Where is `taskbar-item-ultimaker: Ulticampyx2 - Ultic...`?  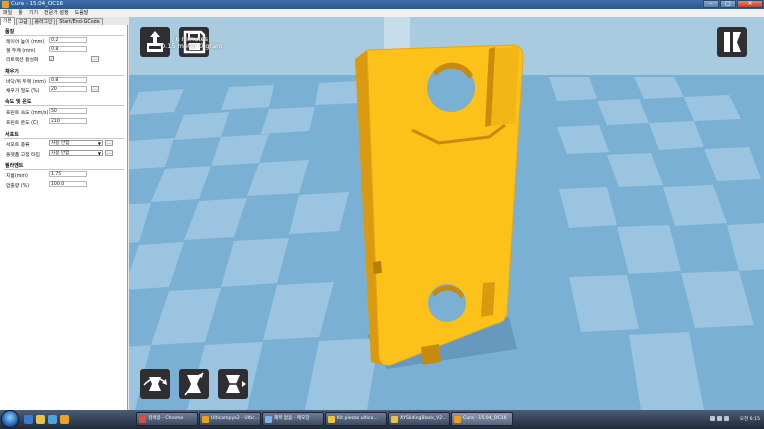
taskbar-item-ultimaker: Ulticampyx2 - Ultic... is located at coordinates (230, 419).